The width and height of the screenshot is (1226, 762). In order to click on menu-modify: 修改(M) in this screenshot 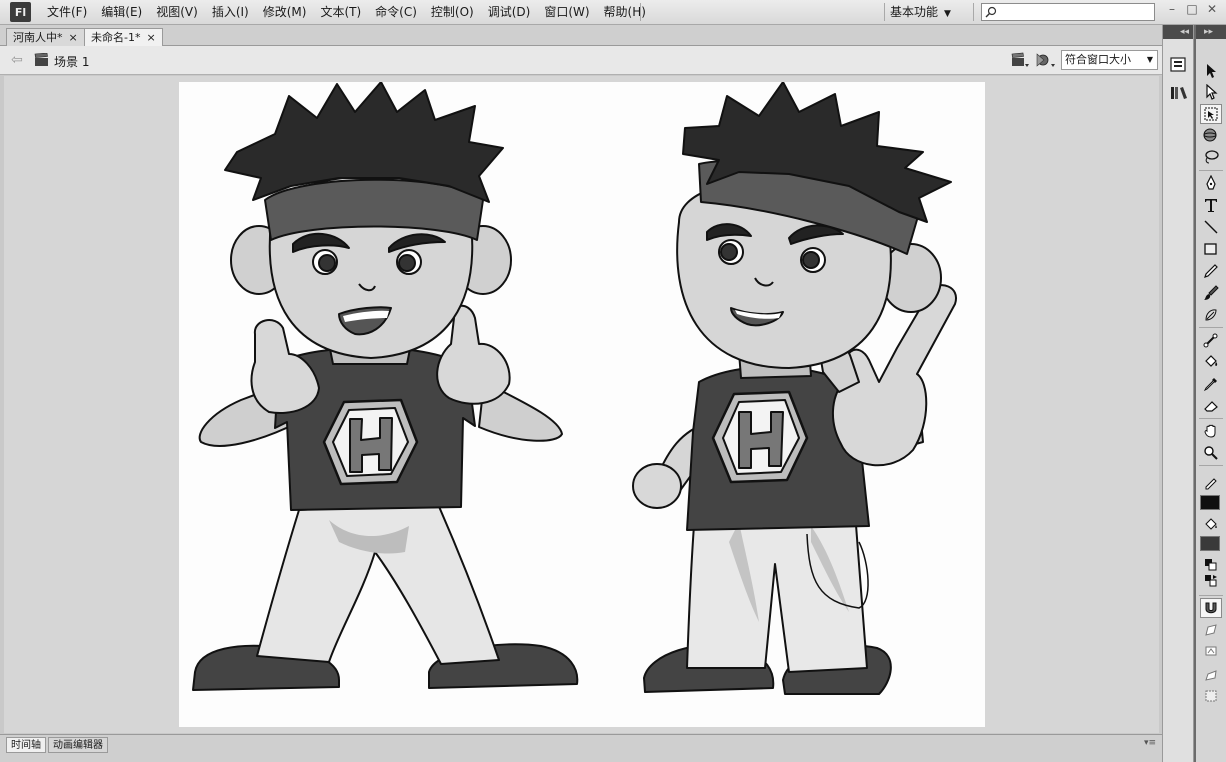, I will do `click(285, 12)`.